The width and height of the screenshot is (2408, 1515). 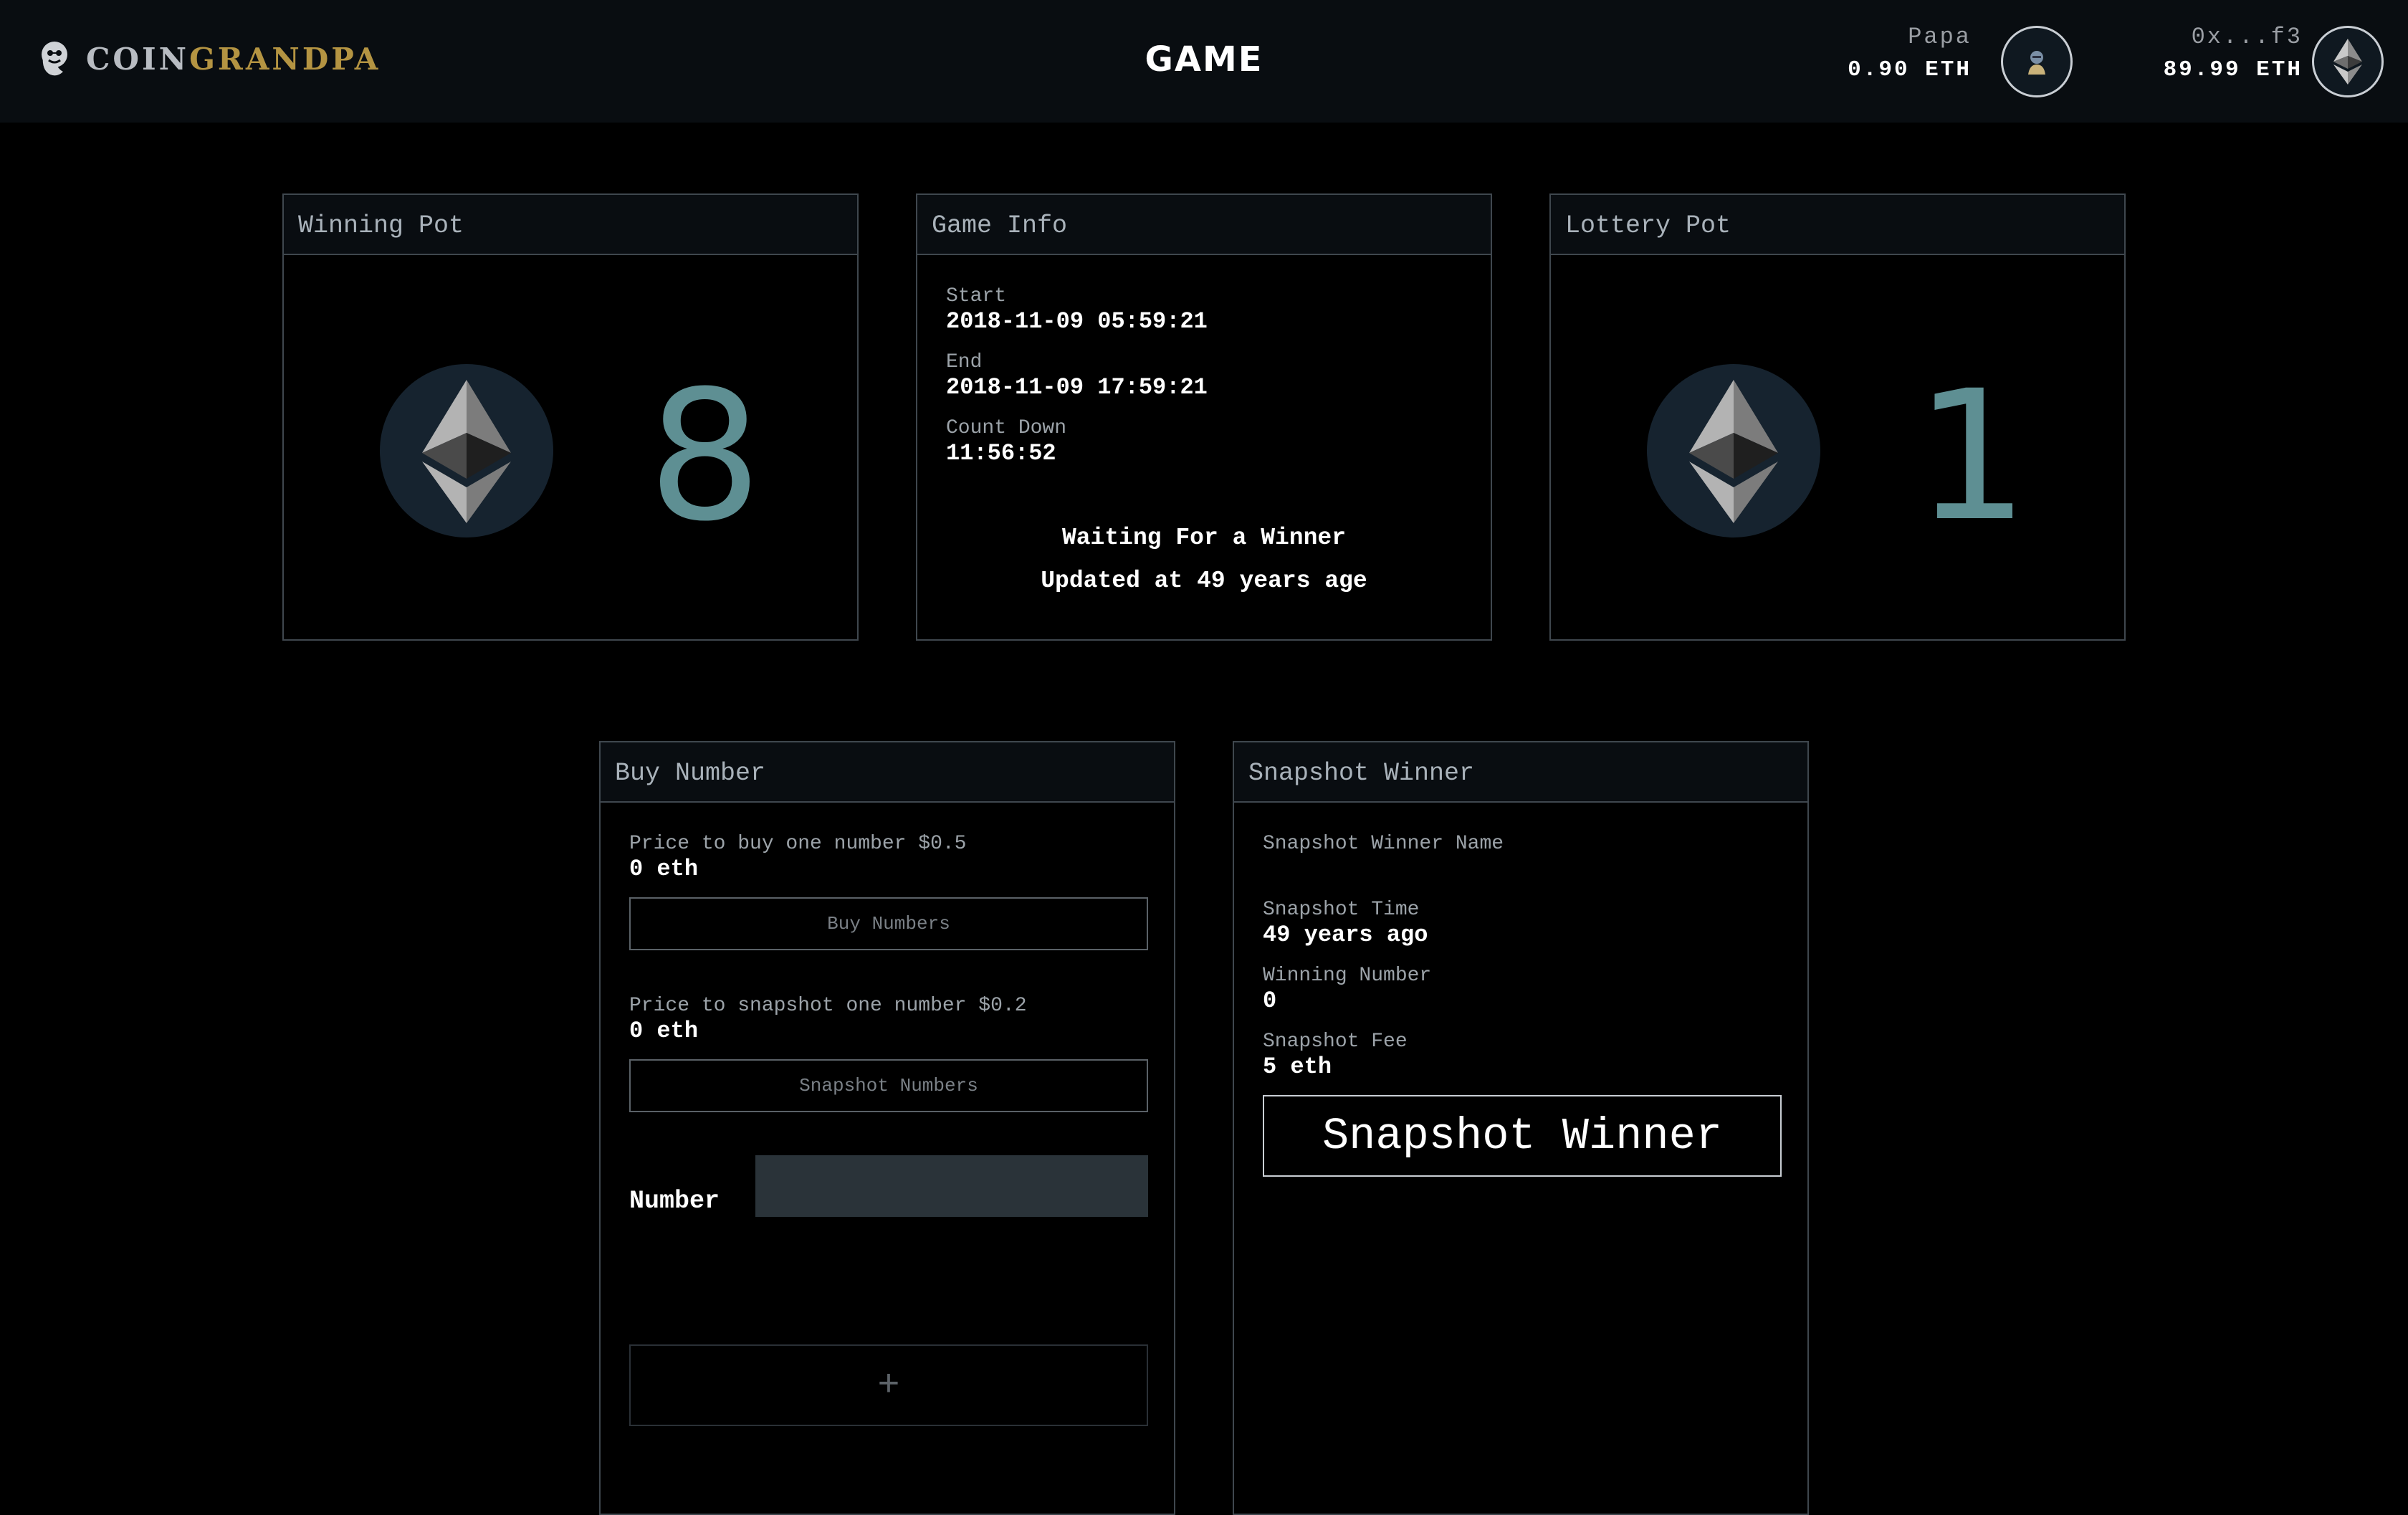 What do you see at coordinates (1335, 1042) in the screenshot?
I see `snapshot-fee-label: Snapshot Fee` at bounding box center [1335, 1042].